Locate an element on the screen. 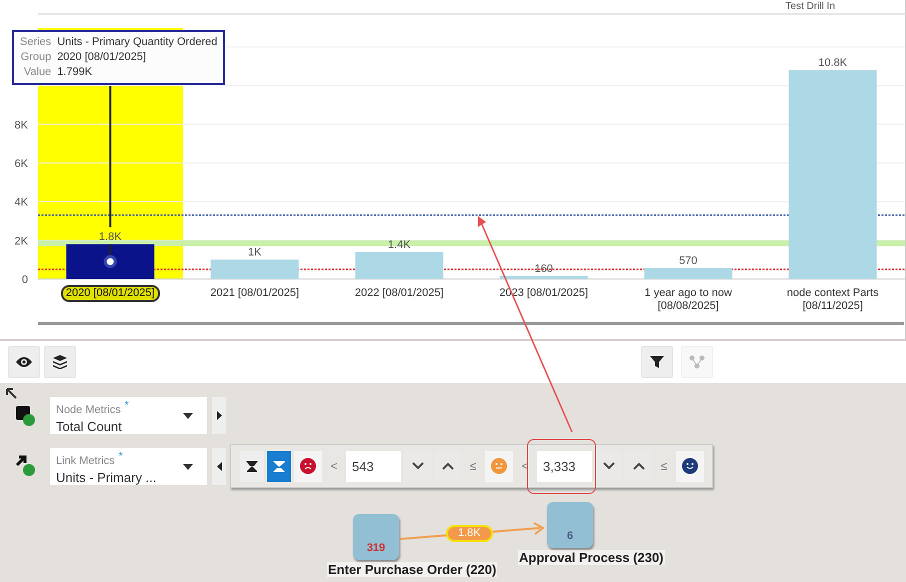 Image resolution: width=906 pixels, height=582 pixels. dropdown-label: Node Metrics is located at coordinates (88, 410).